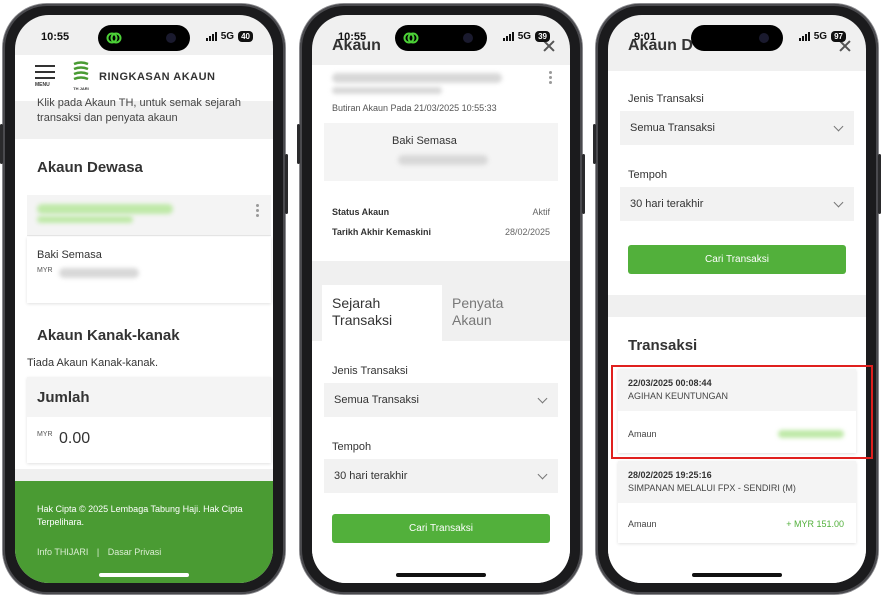  Describe the element at coordinates (135, 552) in the screenshot. I see `privacy-policy-link: Dasar Privasi` at that location.